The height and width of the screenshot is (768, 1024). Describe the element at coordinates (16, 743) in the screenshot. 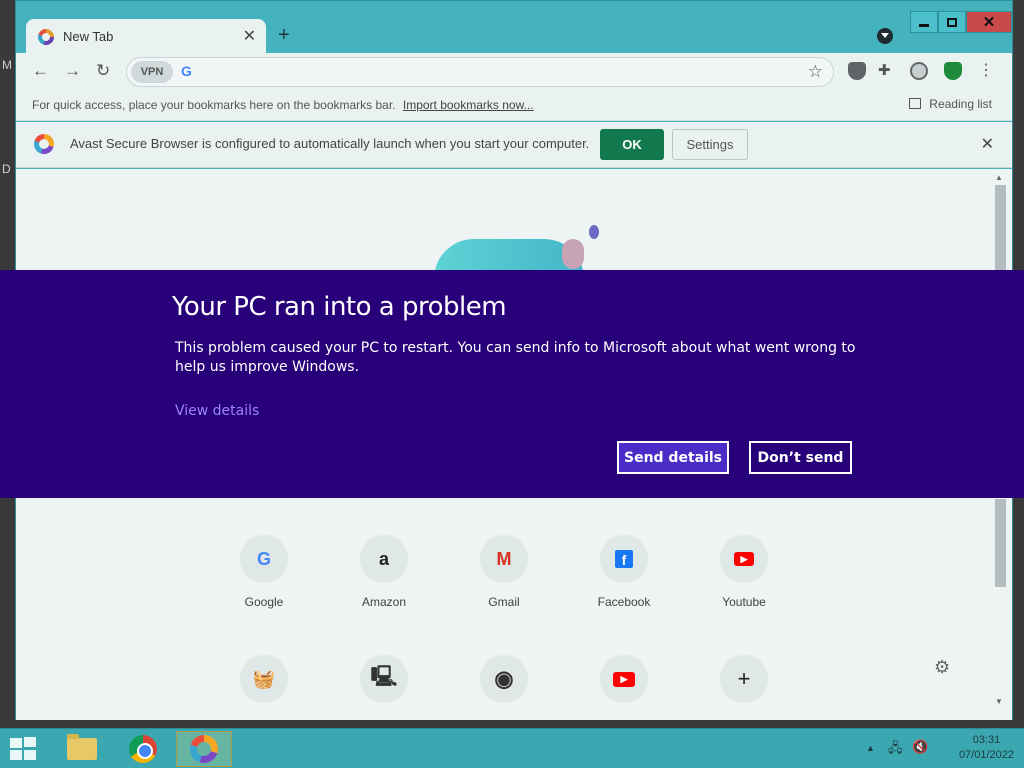

I see `windows-logo-icon` at that location.